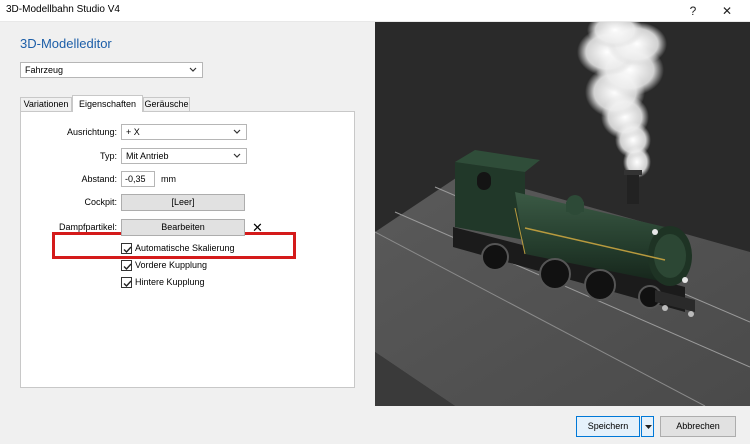 This screenshot has height=444, width=750. Describe the element at coordinates (107, 103) in the screenshot. I see `tab-eigenschaften: Eigenschaften` at that location.